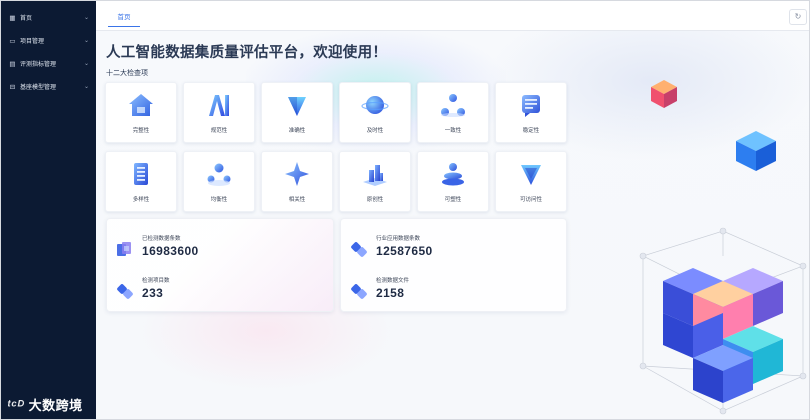  What do you see at coordinates (531, 131) in the screenshot?
I see `check-label: 稳定性` at bounding box center [531, 131].